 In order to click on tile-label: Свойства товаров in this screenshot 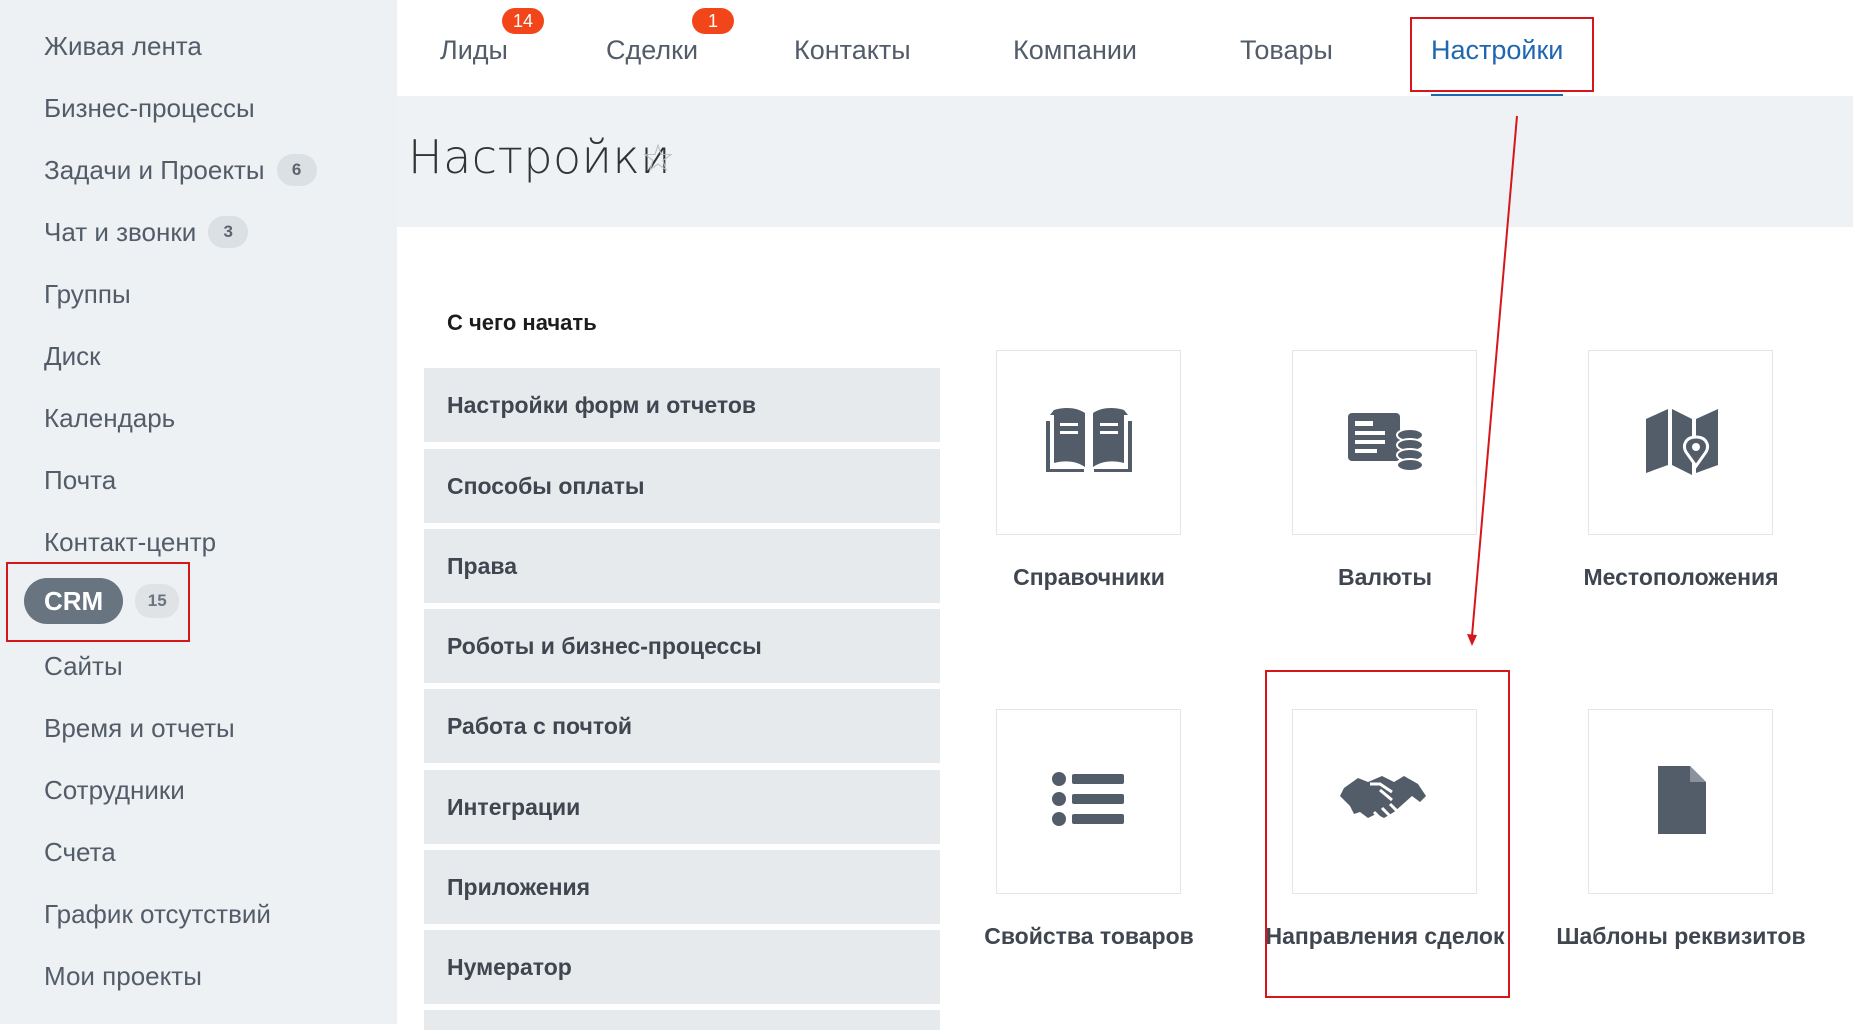, I will do `click(1089, 936)`.